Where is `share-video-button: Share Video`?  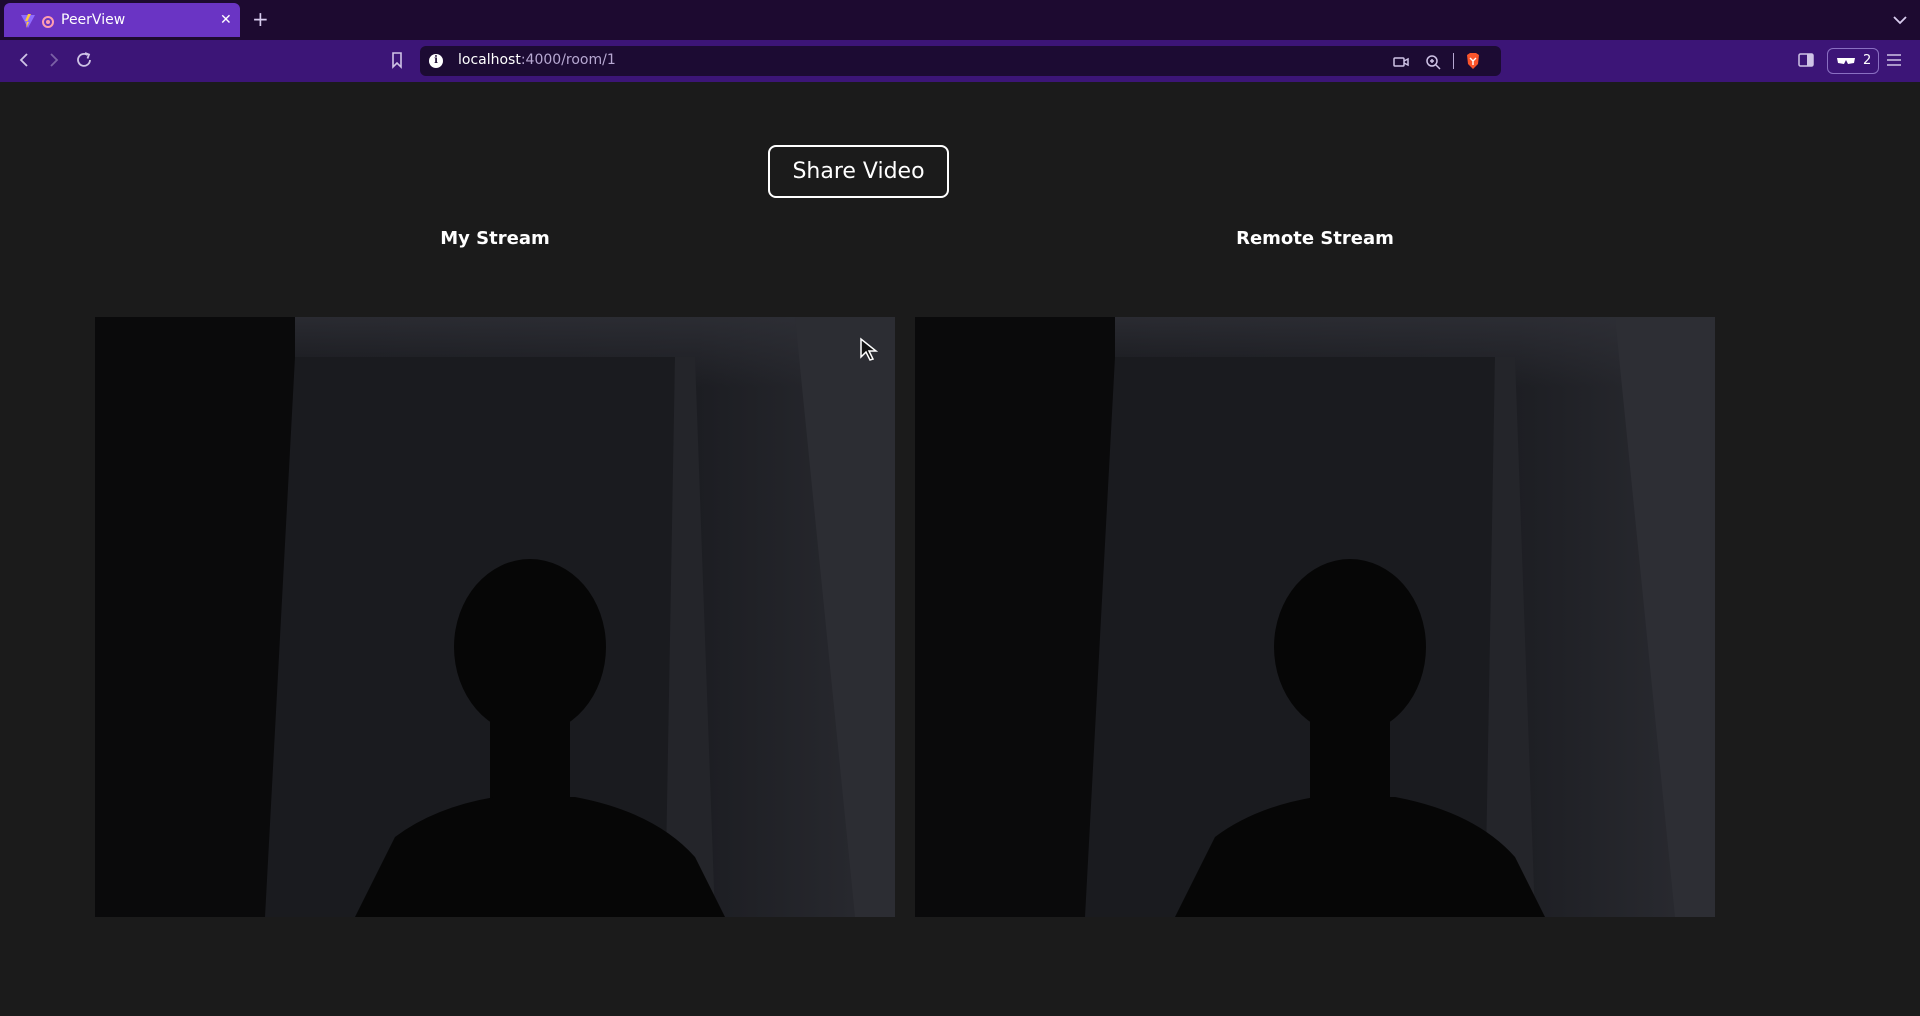
share-video-button: Share Video is located at coordinates (858, 171).